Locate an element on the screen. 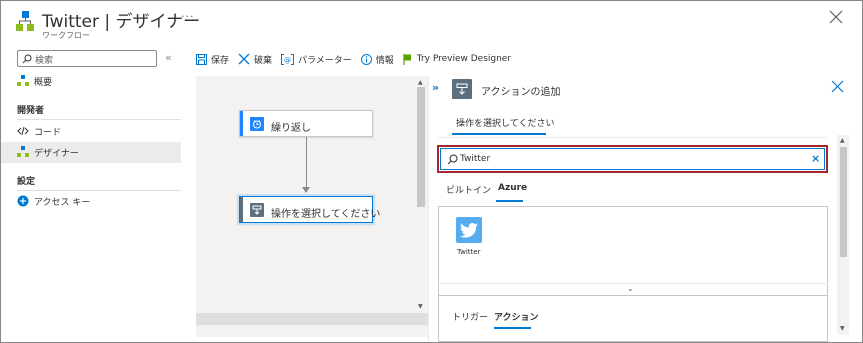 The width and height of the screenshot is (863, 343). info-button: 情報 is located at coordinates (377, 59).